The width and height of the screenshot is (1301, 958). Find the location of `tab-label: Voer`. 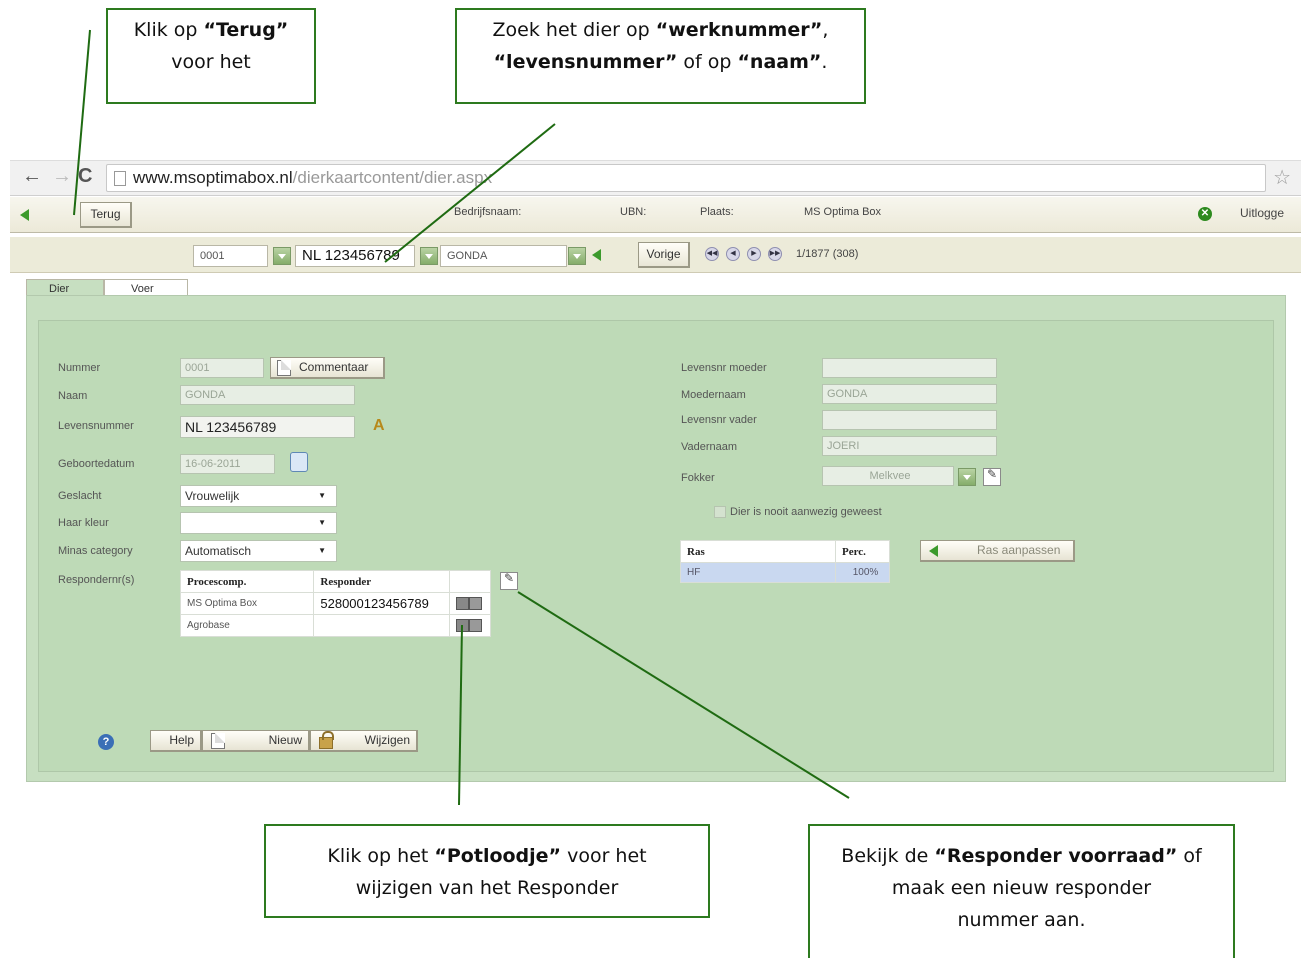

tab-label: Voer is located at coordinates (142, 289).